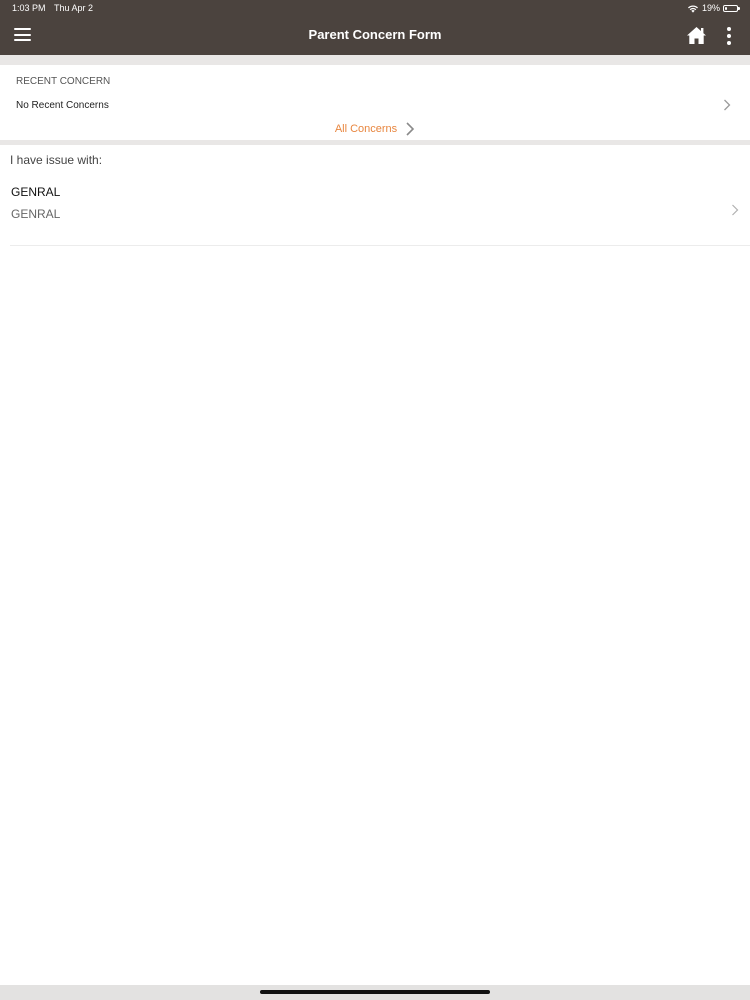  What do you see at coordinates (62, 105) in the screenshot?
I see `no-recent-concerns-label: No Recent Concerns` at bounding box center [62, 105].